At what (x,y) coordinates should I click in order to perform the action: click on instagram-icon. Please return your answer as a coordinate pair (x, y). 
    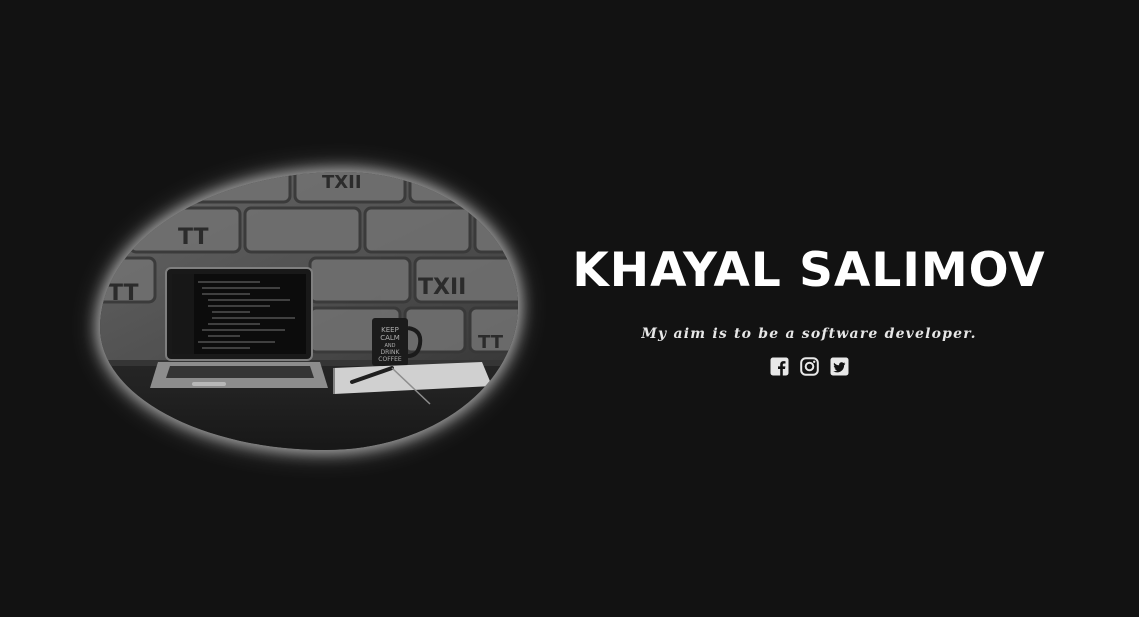
    Looking at the image, I should click on (809, 366).